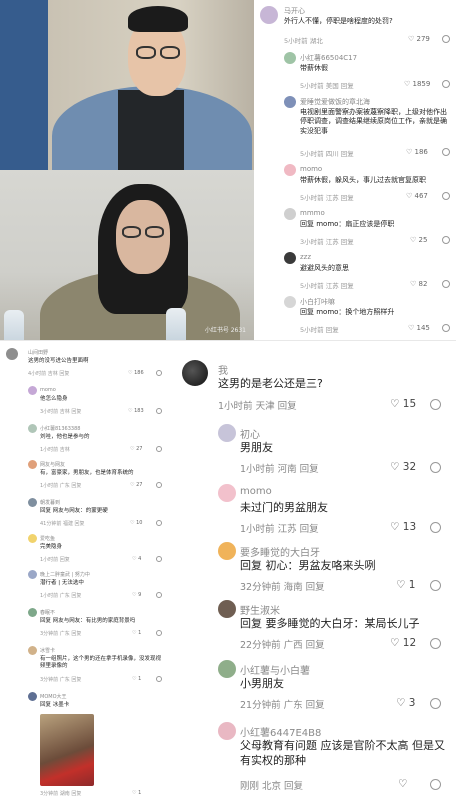 The width and height of the screenshot is (456, 800). Describe the element at coordinates (47, 538) in the screenshot. I see `comment-author: 爱吃鱼` at that location.